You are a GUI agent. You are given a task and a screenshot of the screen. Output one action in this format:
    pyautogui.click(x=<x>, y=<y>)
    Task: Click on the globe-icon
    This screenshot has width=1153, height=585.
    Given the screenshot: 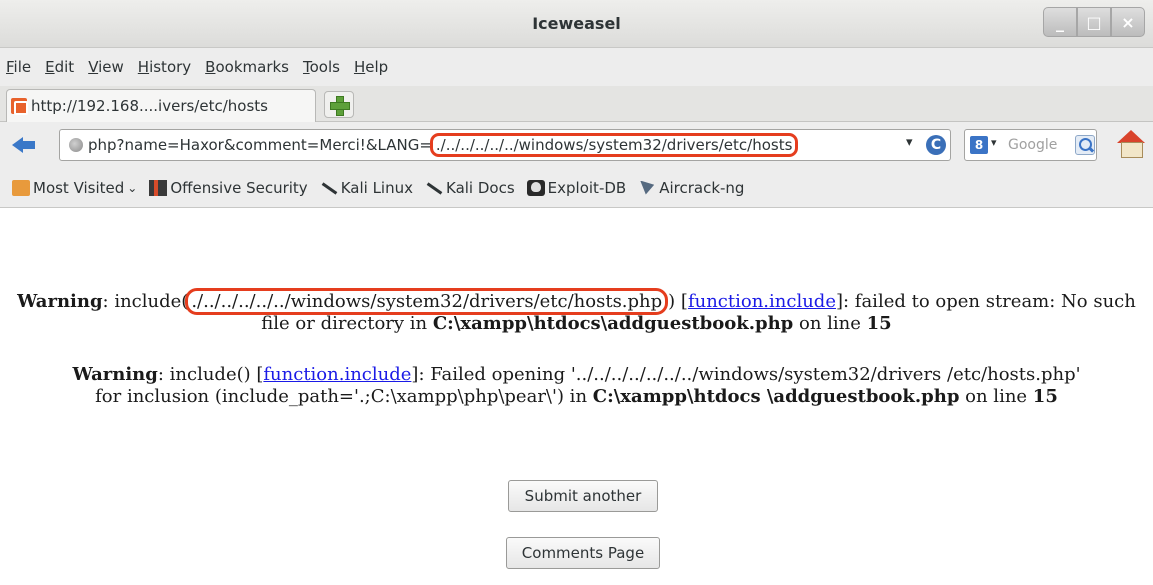 What is the action you would take?
    pyautogui.click(x=76, y=145)
    